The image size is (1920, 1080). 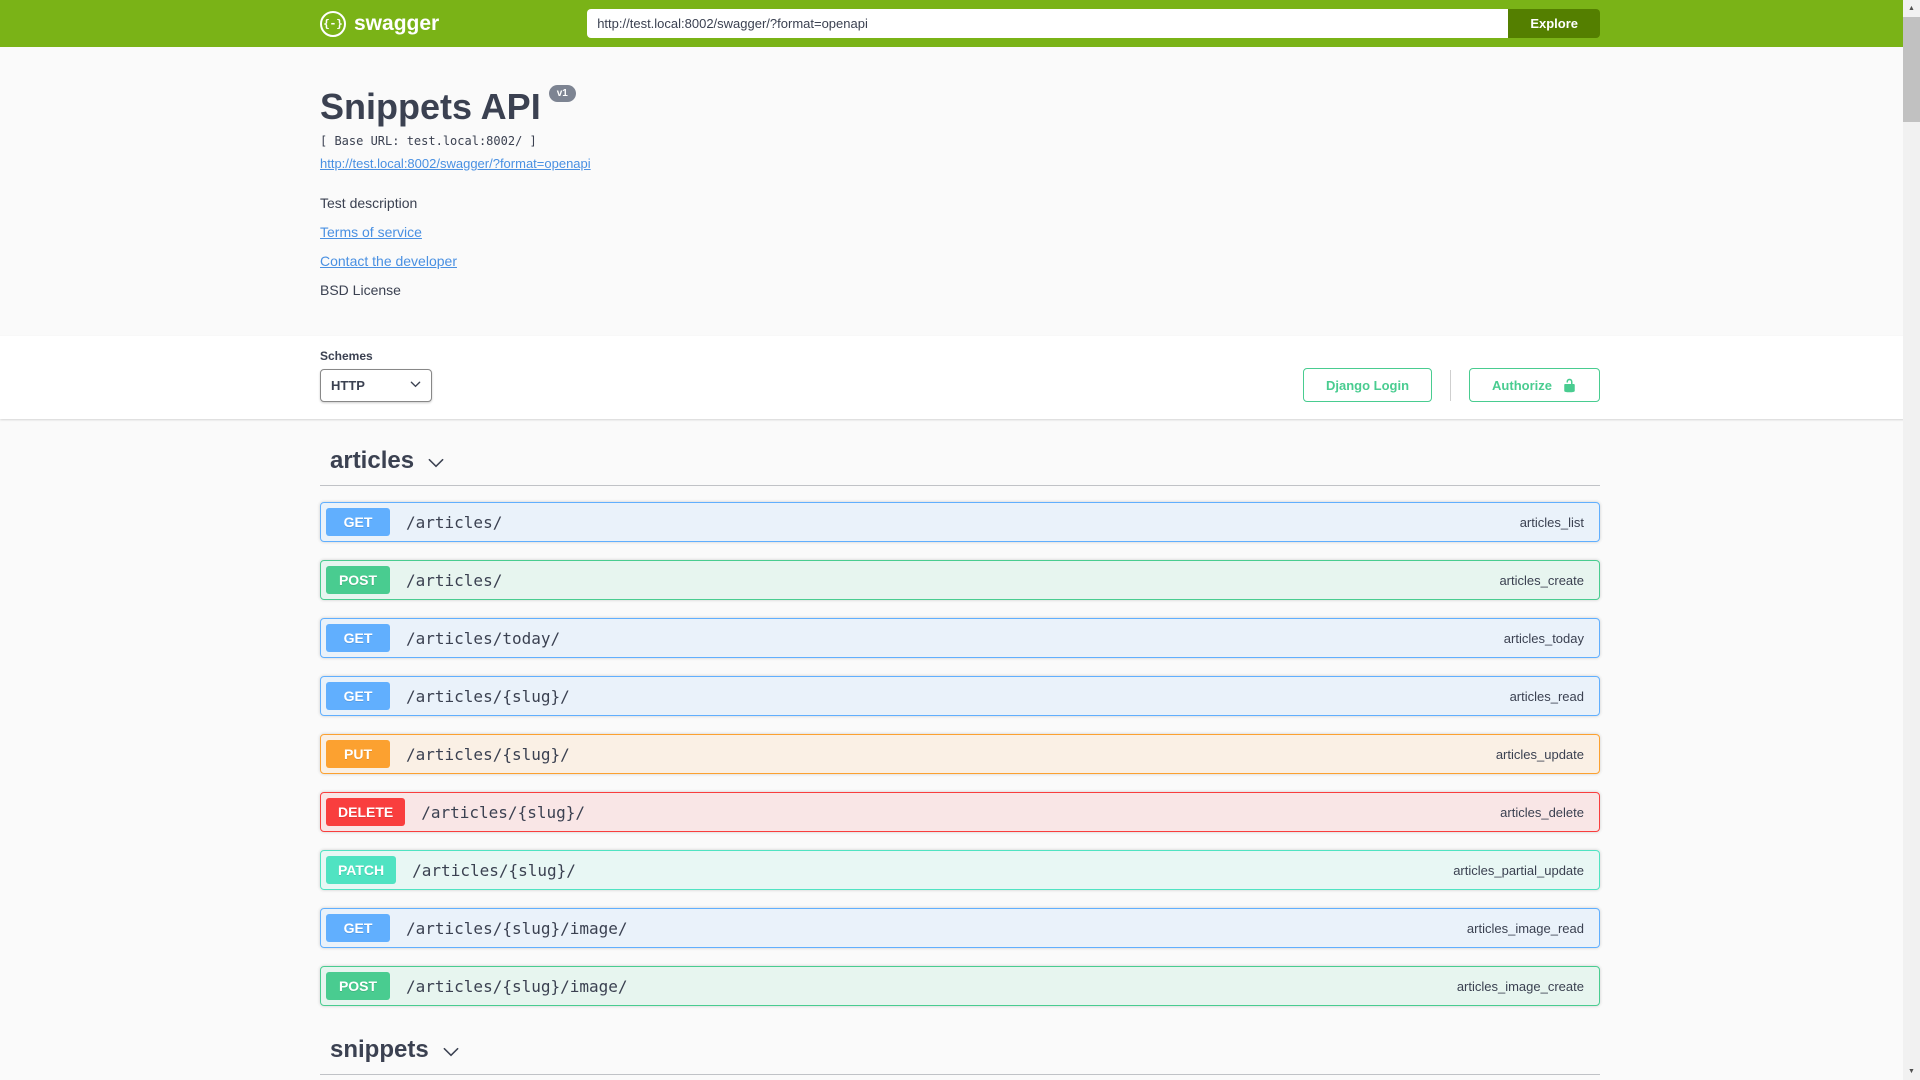 I want to click on download-url-form: Explore, so click(x=1093, y=23).